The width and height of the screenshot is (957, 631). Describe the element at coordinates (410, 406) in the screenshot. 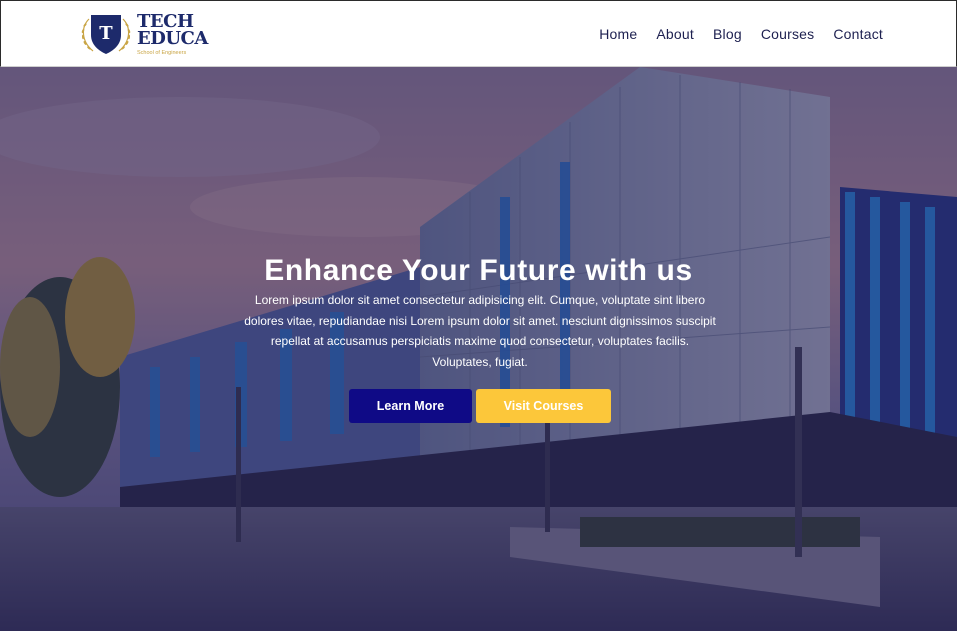

I see `learn-more-button: Learn More` at that location.